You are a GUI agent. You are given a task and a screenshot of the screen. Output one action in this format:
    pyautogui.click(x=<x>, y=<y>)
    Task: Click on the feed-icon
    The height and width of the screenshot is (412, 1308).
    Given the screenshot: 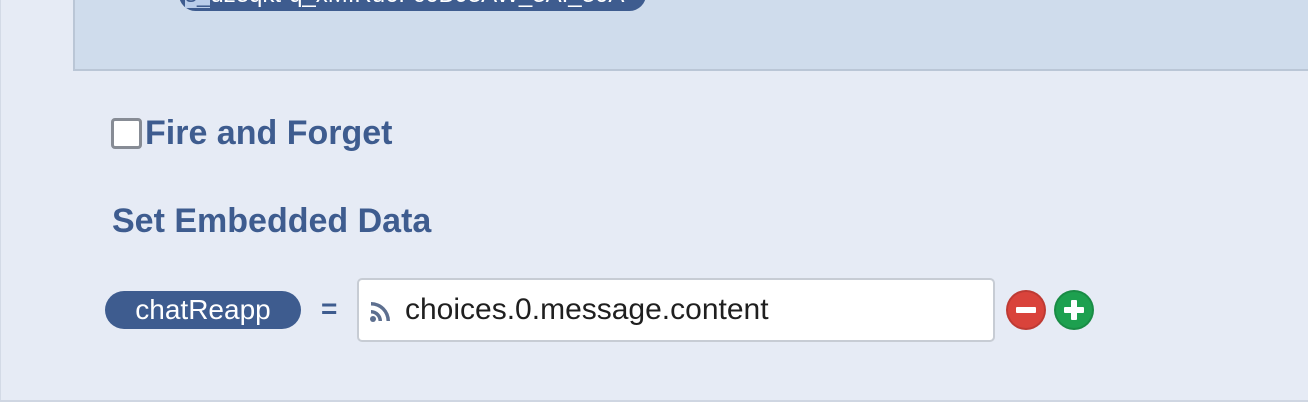 What is the action you would take?
    pyautogui.click(x=380, y=312)
    